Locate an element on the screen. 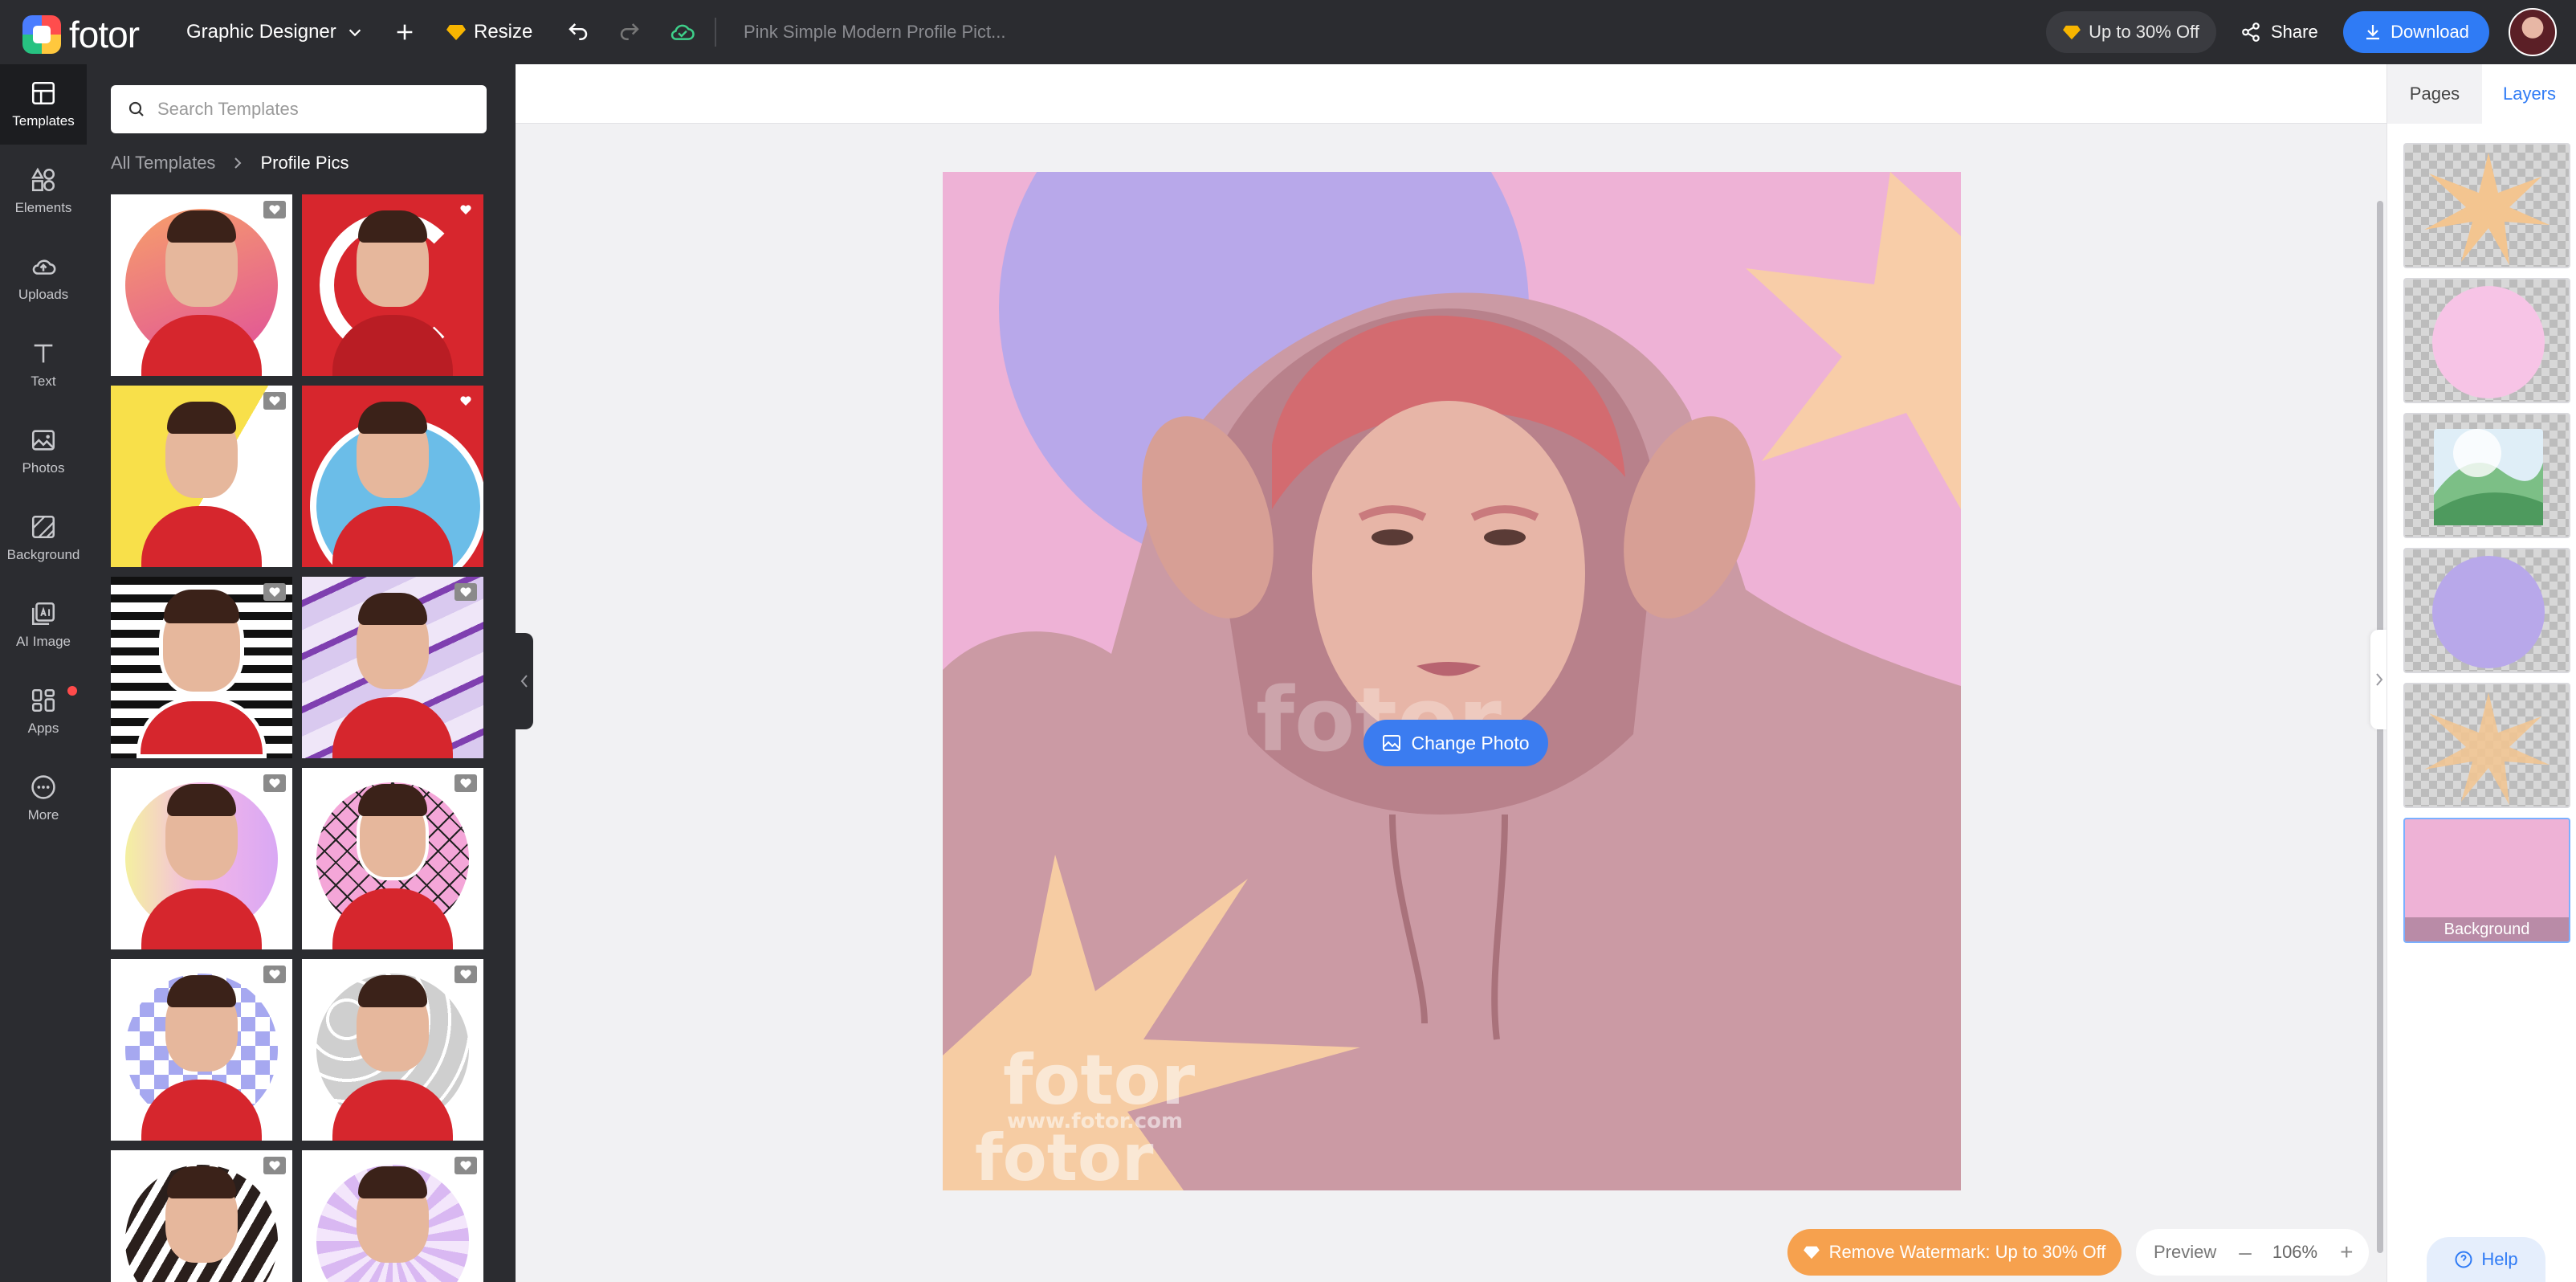 The height and width of the screenshot is (1282, 2576). rail-item-templates: Templates is located at coordinates (43, 104).